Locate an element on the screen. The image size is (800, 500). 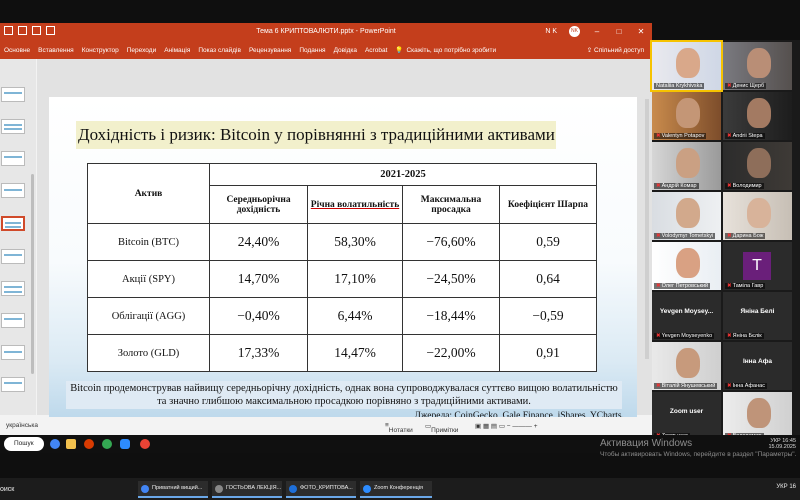
host-system-tray: УКР 16 is located at coordinates (786, 487).